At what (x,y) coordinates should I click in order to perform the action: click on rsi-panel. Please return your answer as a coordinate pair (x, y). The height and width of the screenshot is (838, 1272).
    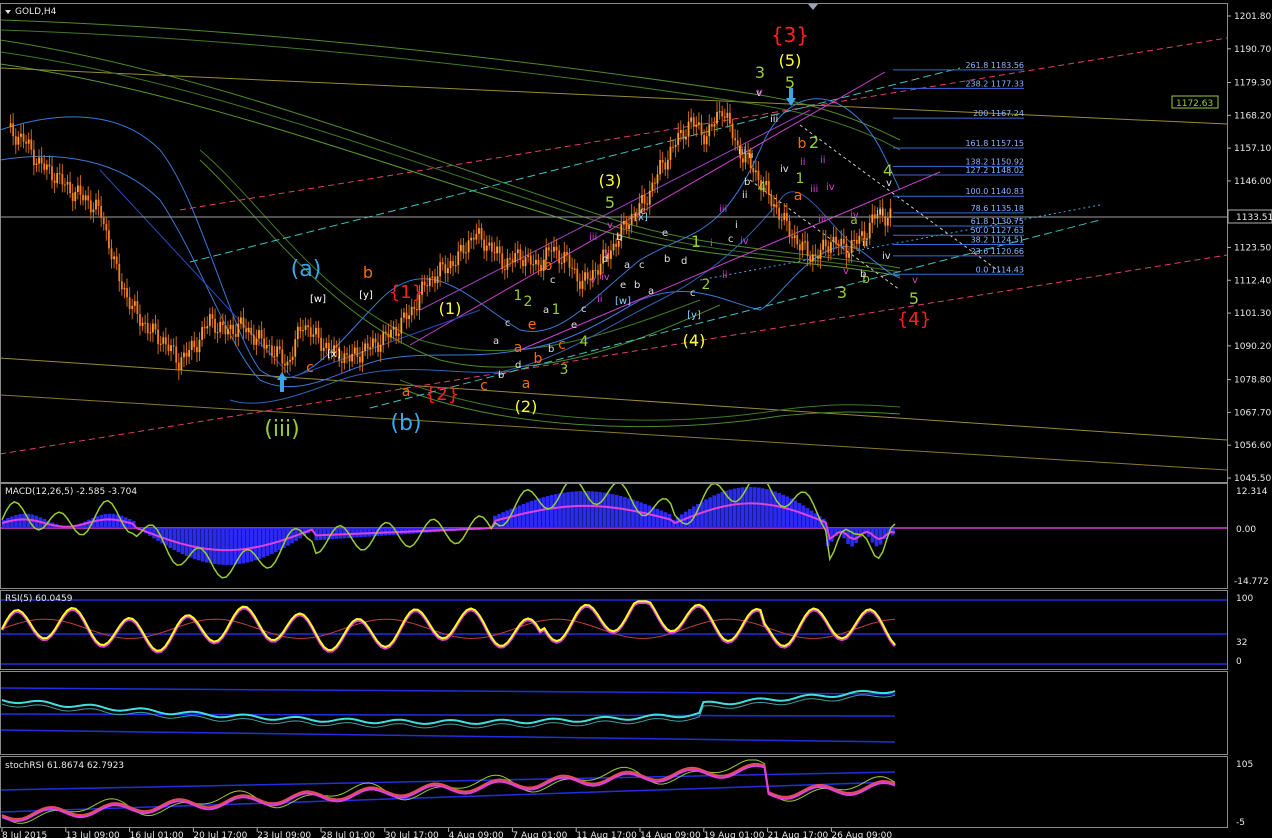
    Looking at the image, I should click on (614, 630).